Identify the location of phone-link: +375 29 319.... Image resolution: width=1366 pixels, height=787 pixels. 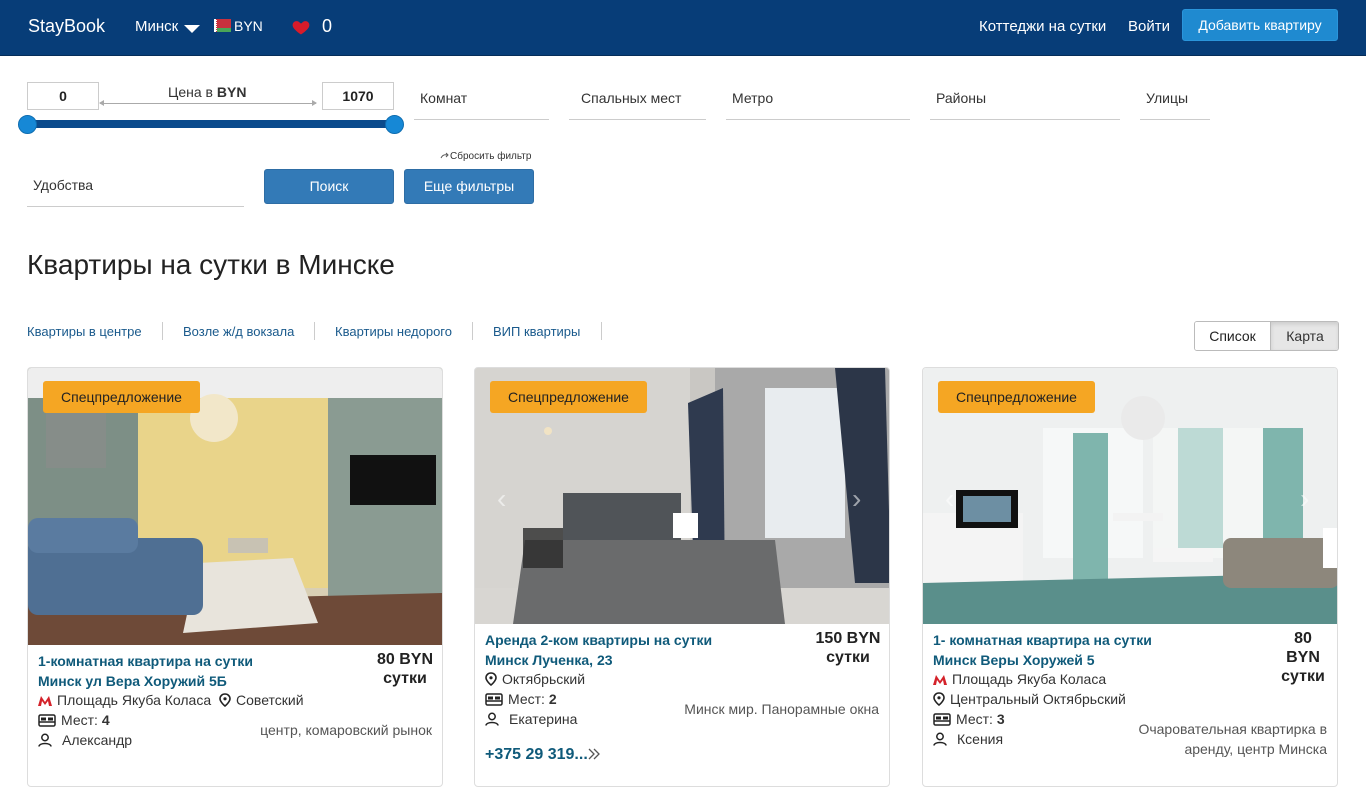
(542, 755).